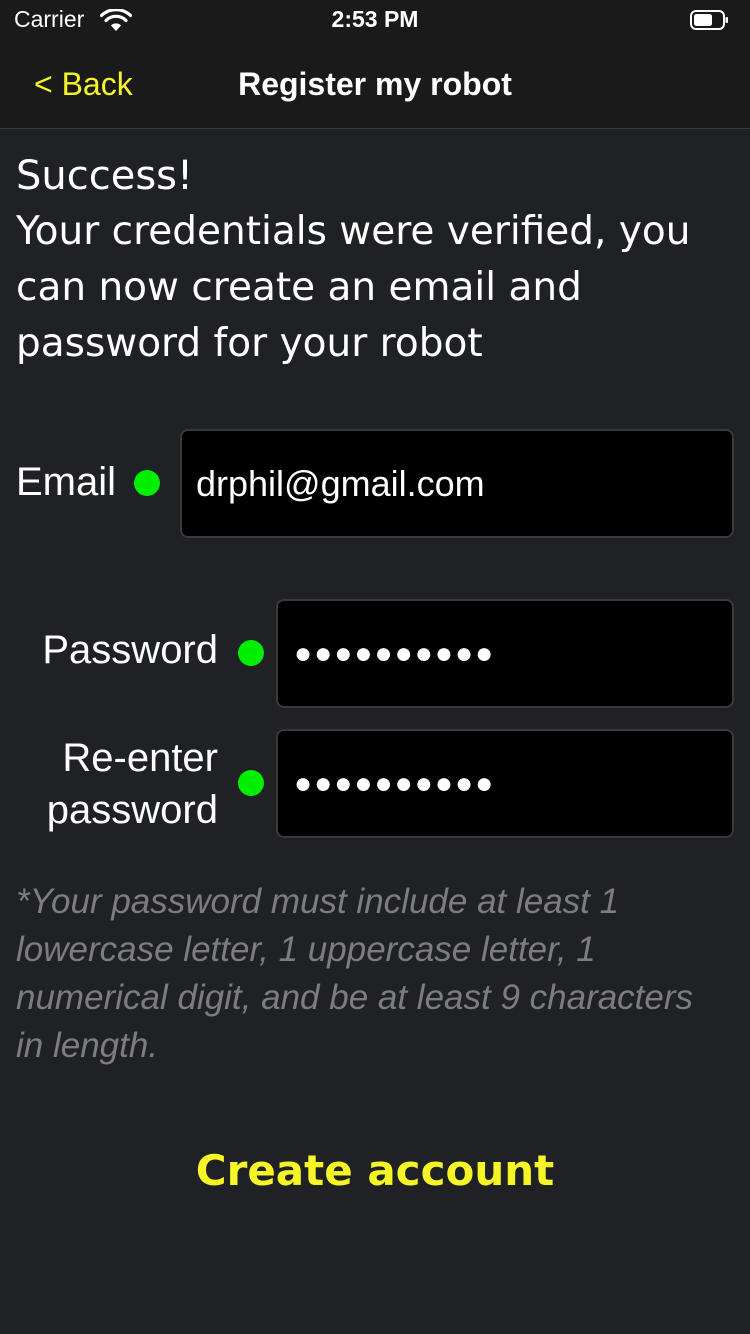 This screenshot has width=750, height=1334. What do you see at coordinates (251, 783) in the screenshot?
I see `reenter-valid-indicator-icon` at bounding box center [251, 783].